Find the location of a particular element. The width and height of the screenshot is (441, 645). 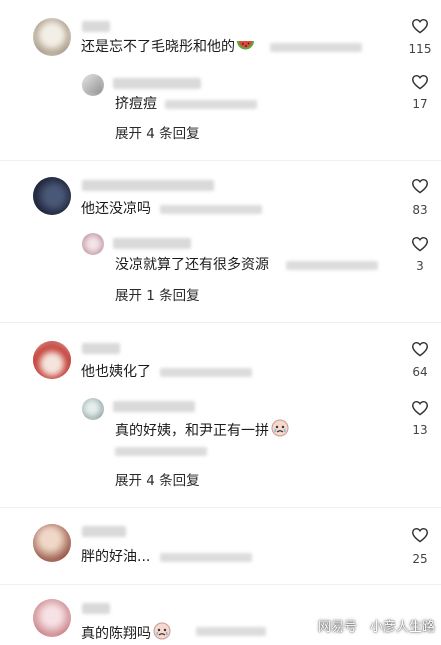

comment-text: 还是忘不了毛晓彤和他的 is located at coordinates (167, 48).